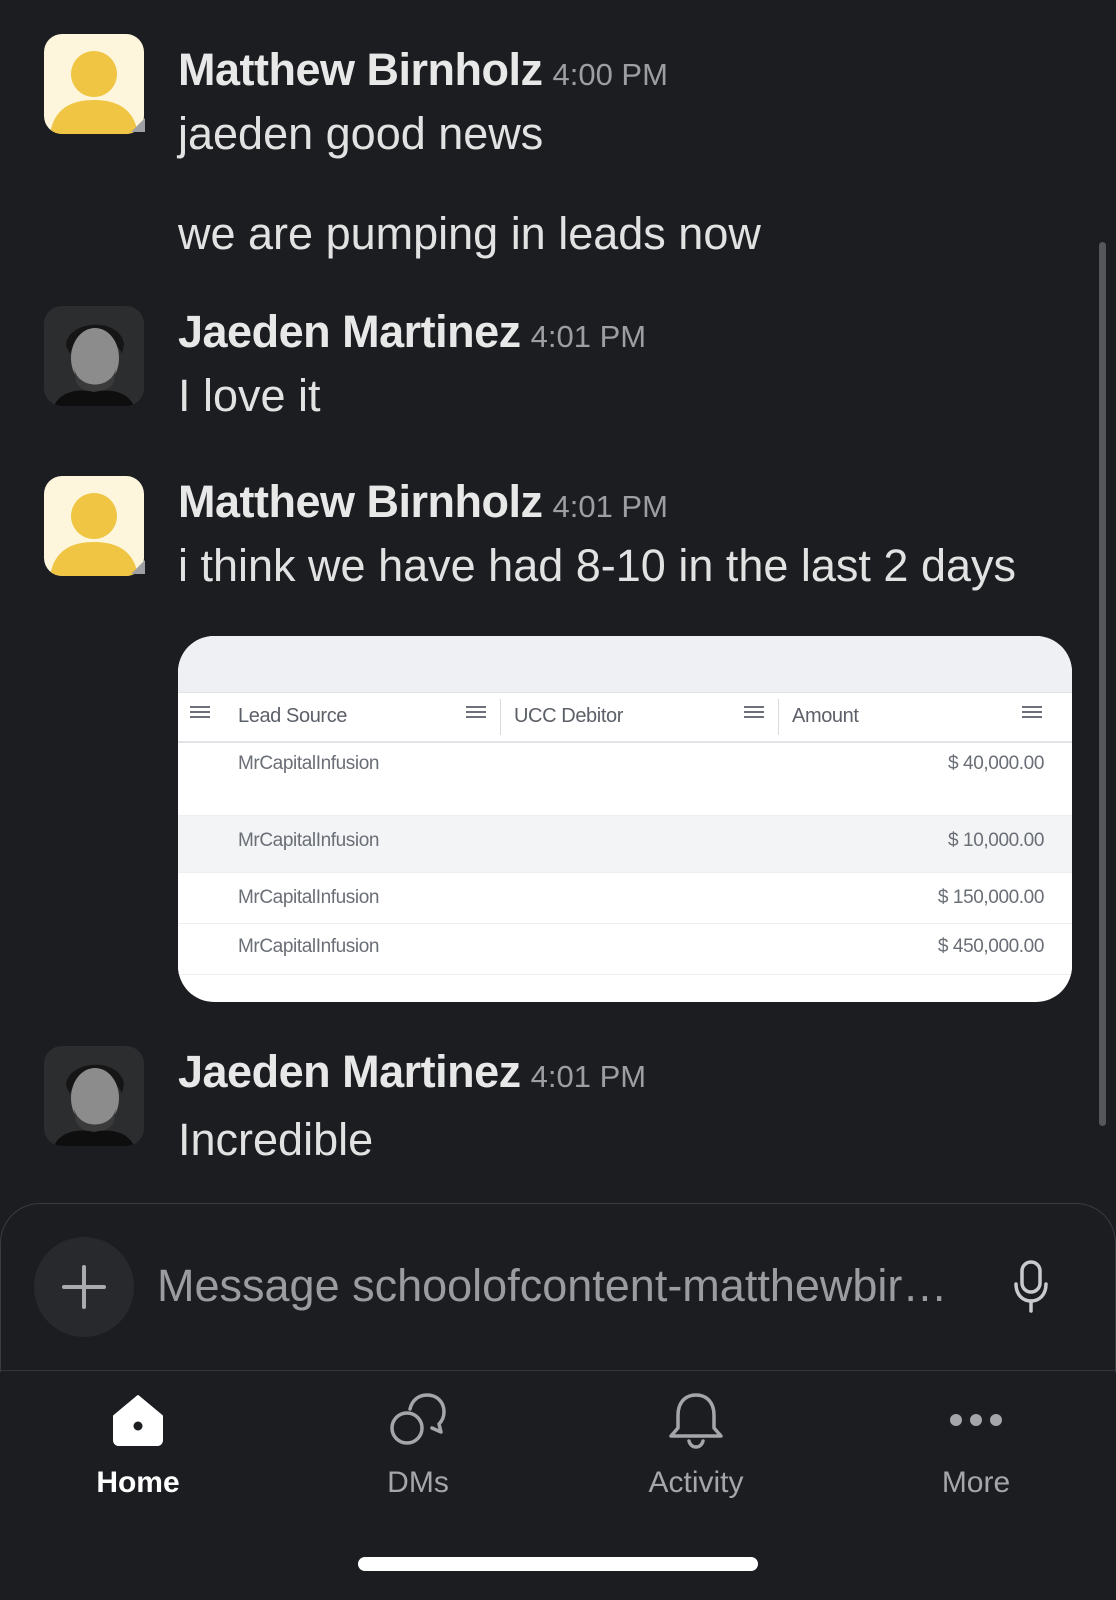 This screenshot has height=1600, width=1116. I want to click on add-attachment-button, so click(84, 1287).